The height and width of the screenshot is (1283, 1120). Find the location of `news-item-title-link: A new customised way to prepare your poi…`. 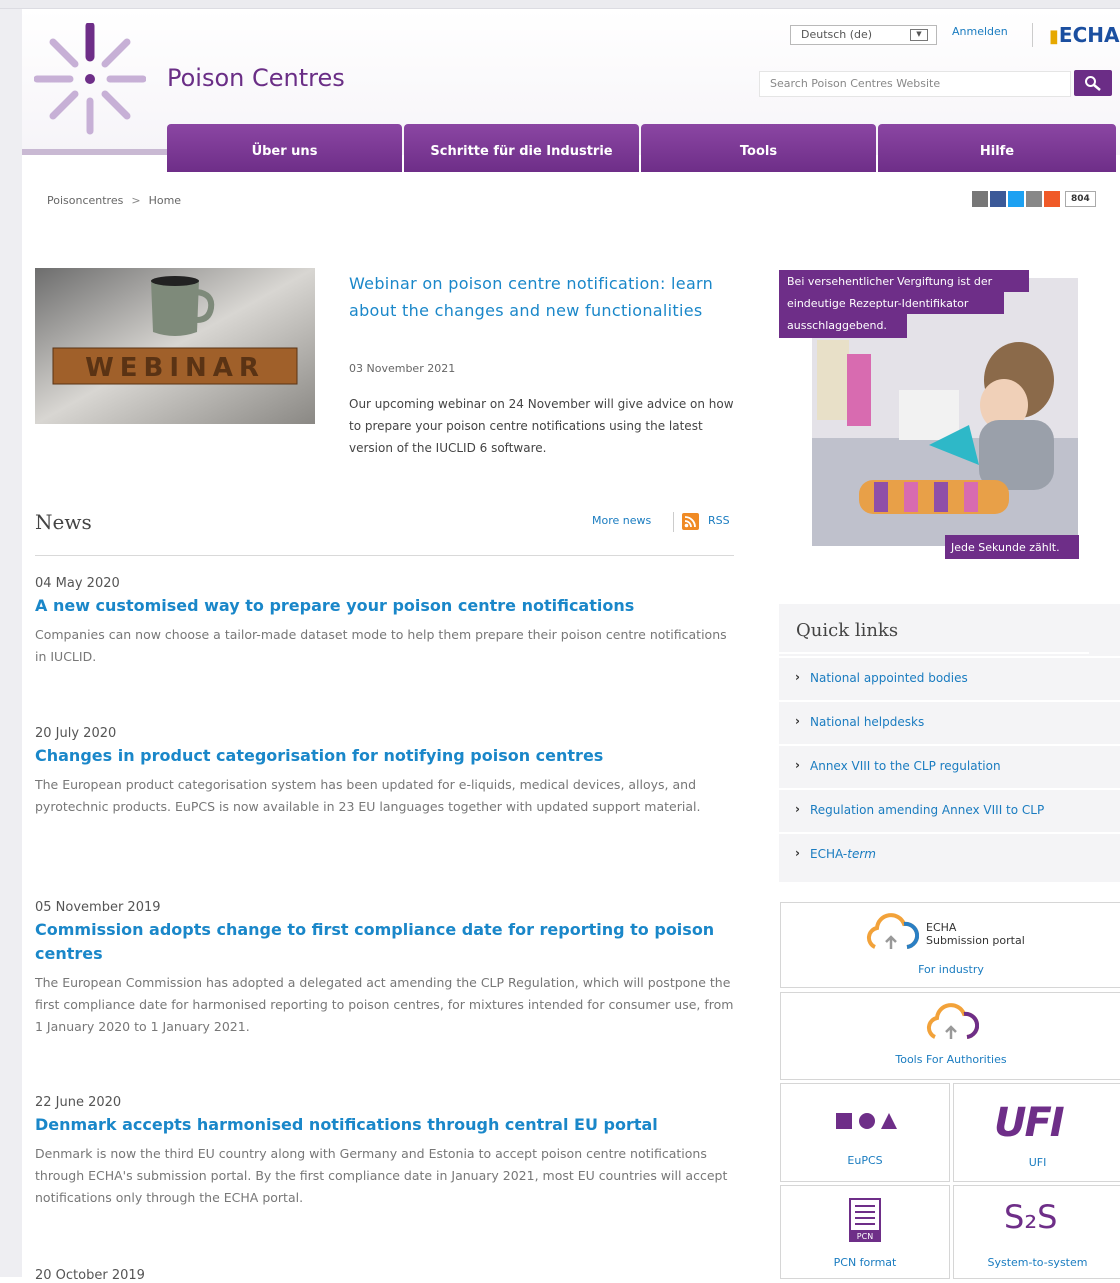

news-item-title-link: A new customised way to prepare your poi… is located at coordinates (385, 606).